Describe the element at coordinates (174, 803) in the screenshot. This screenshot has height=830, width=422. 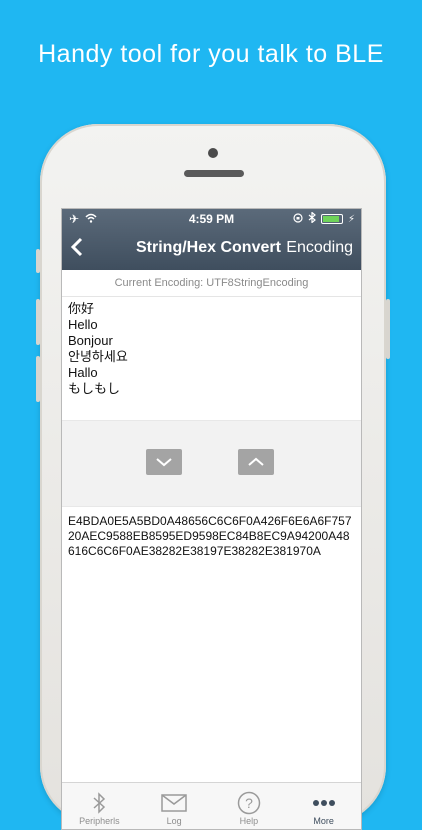
I see `mail-icon` at that location.